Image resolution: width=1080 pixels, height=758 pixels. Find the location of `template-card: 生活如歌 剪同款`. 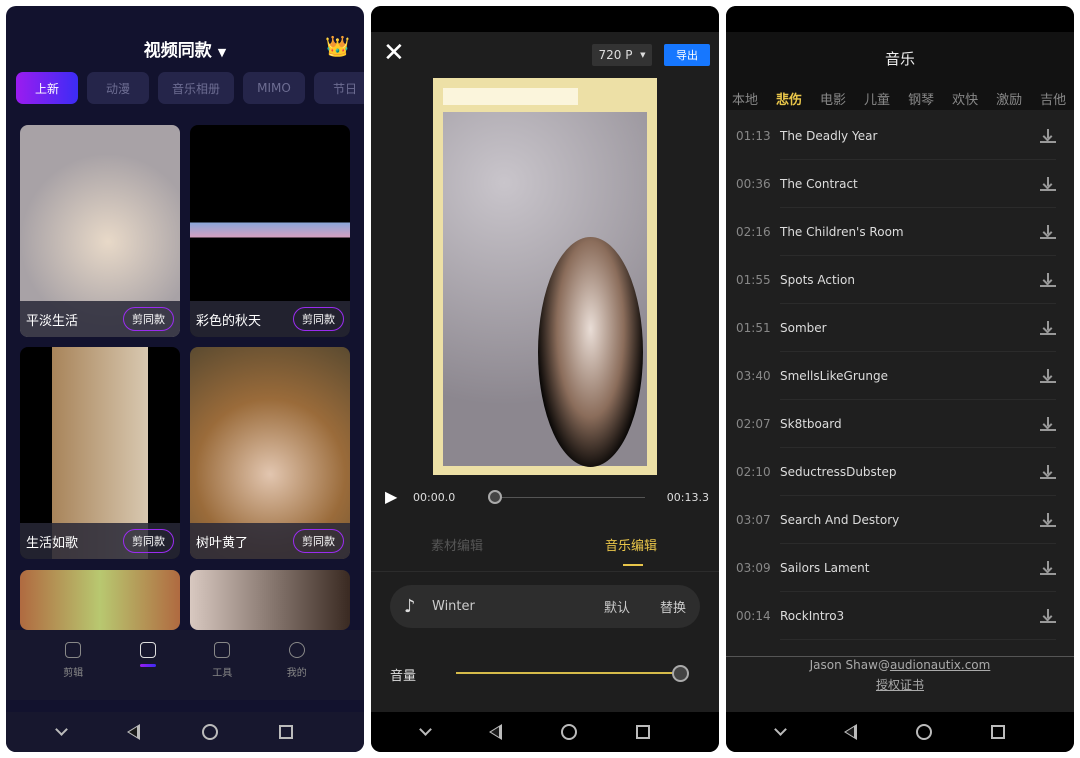

template-card: 生活如歌 剪同款 is located at coordinates (100, 453).